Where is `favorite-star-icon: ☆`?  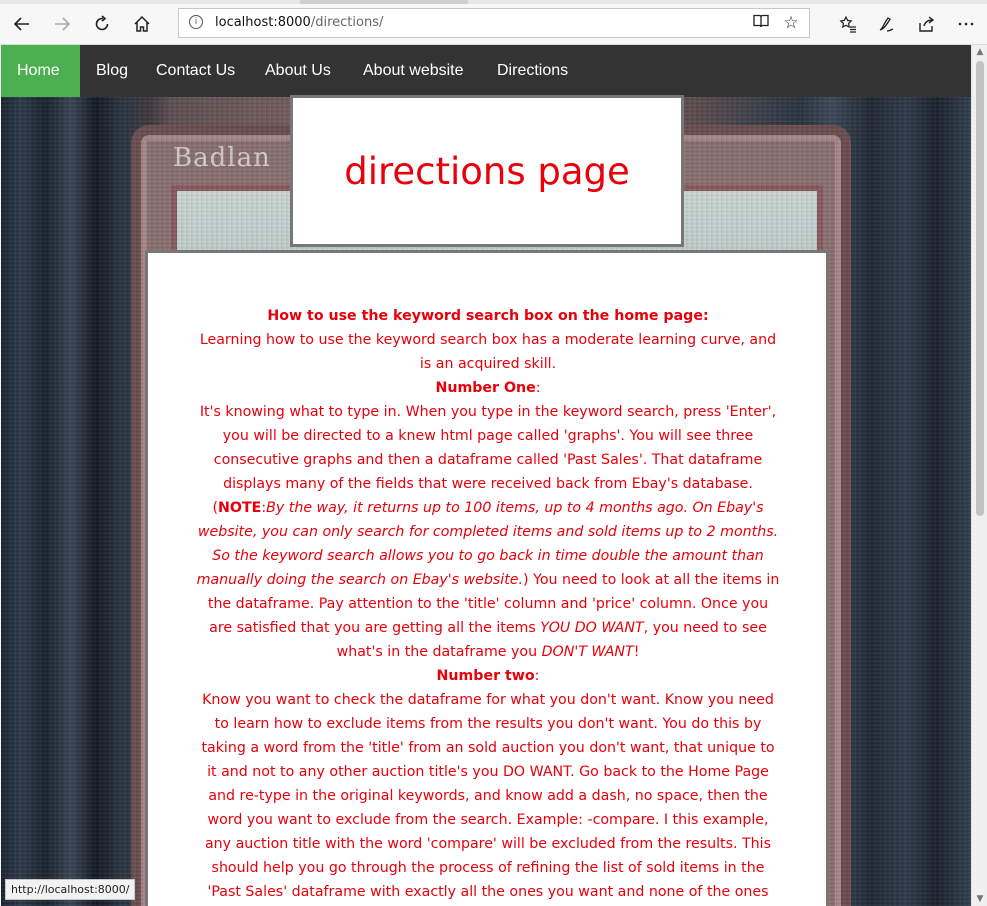
favorite-star-icon: ☆ is located at coordinates (791, 23).